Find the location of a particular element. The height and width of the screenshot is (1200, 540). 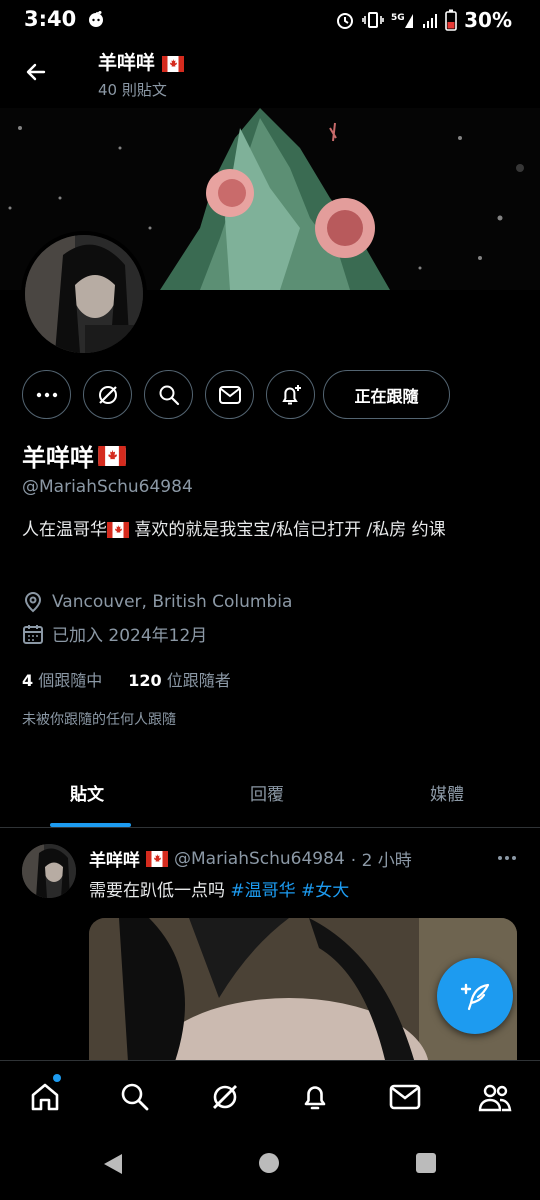

follow-stats: 4 個跟隨中 120 位跟隨者 is located at coordinates (126, 679).